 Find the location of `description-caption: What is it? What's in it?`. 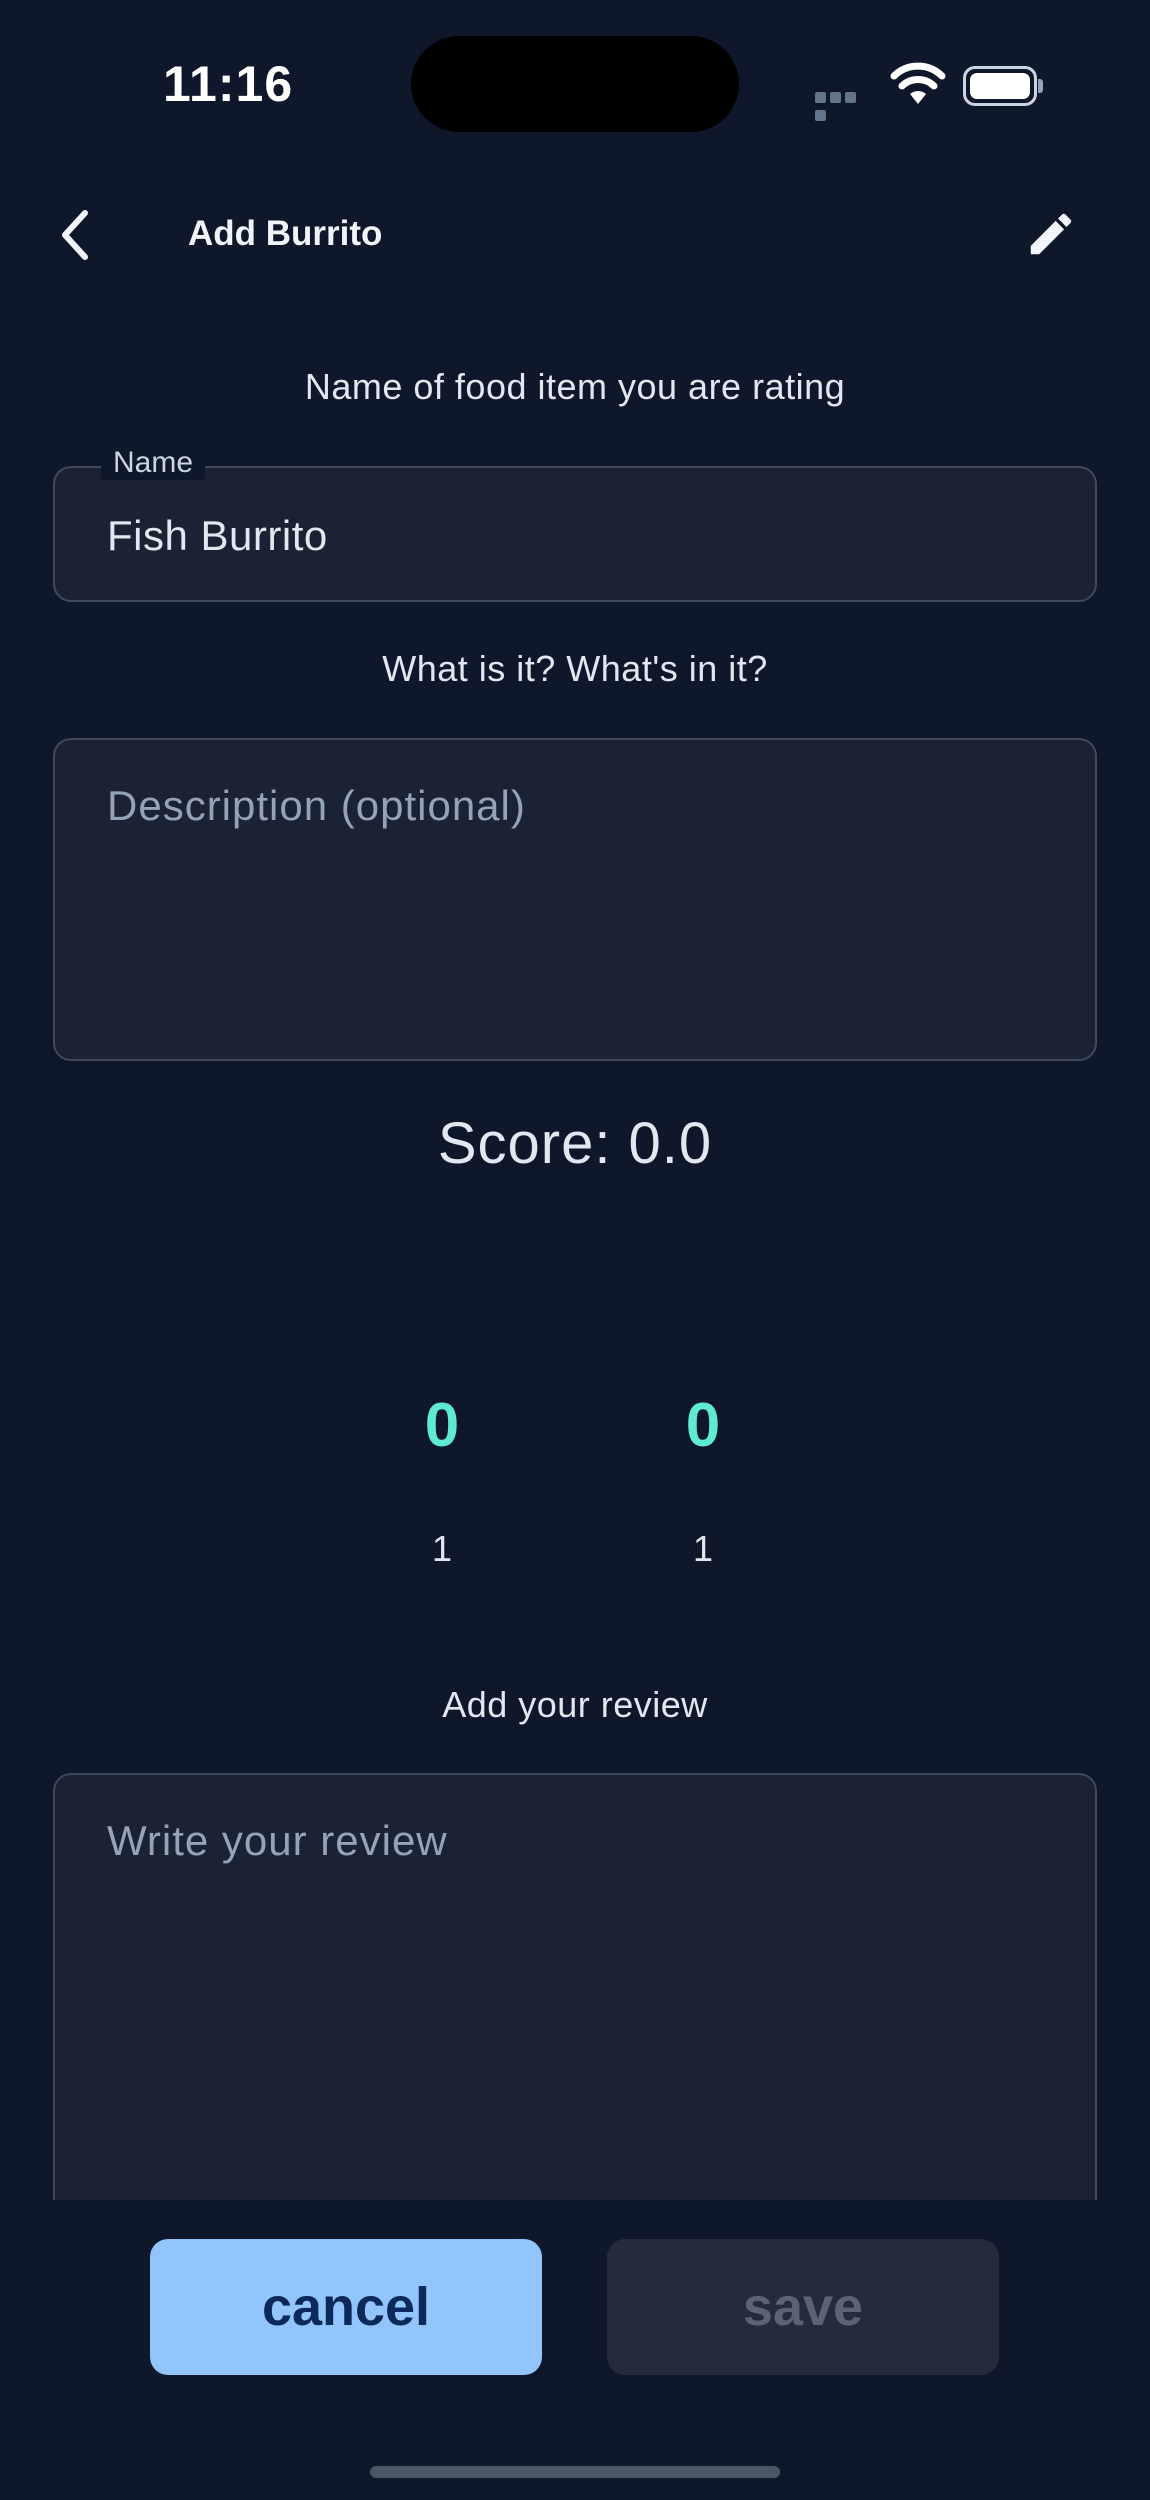

description-caption: What is it? What's in it? is located at coordinates (575, 668).